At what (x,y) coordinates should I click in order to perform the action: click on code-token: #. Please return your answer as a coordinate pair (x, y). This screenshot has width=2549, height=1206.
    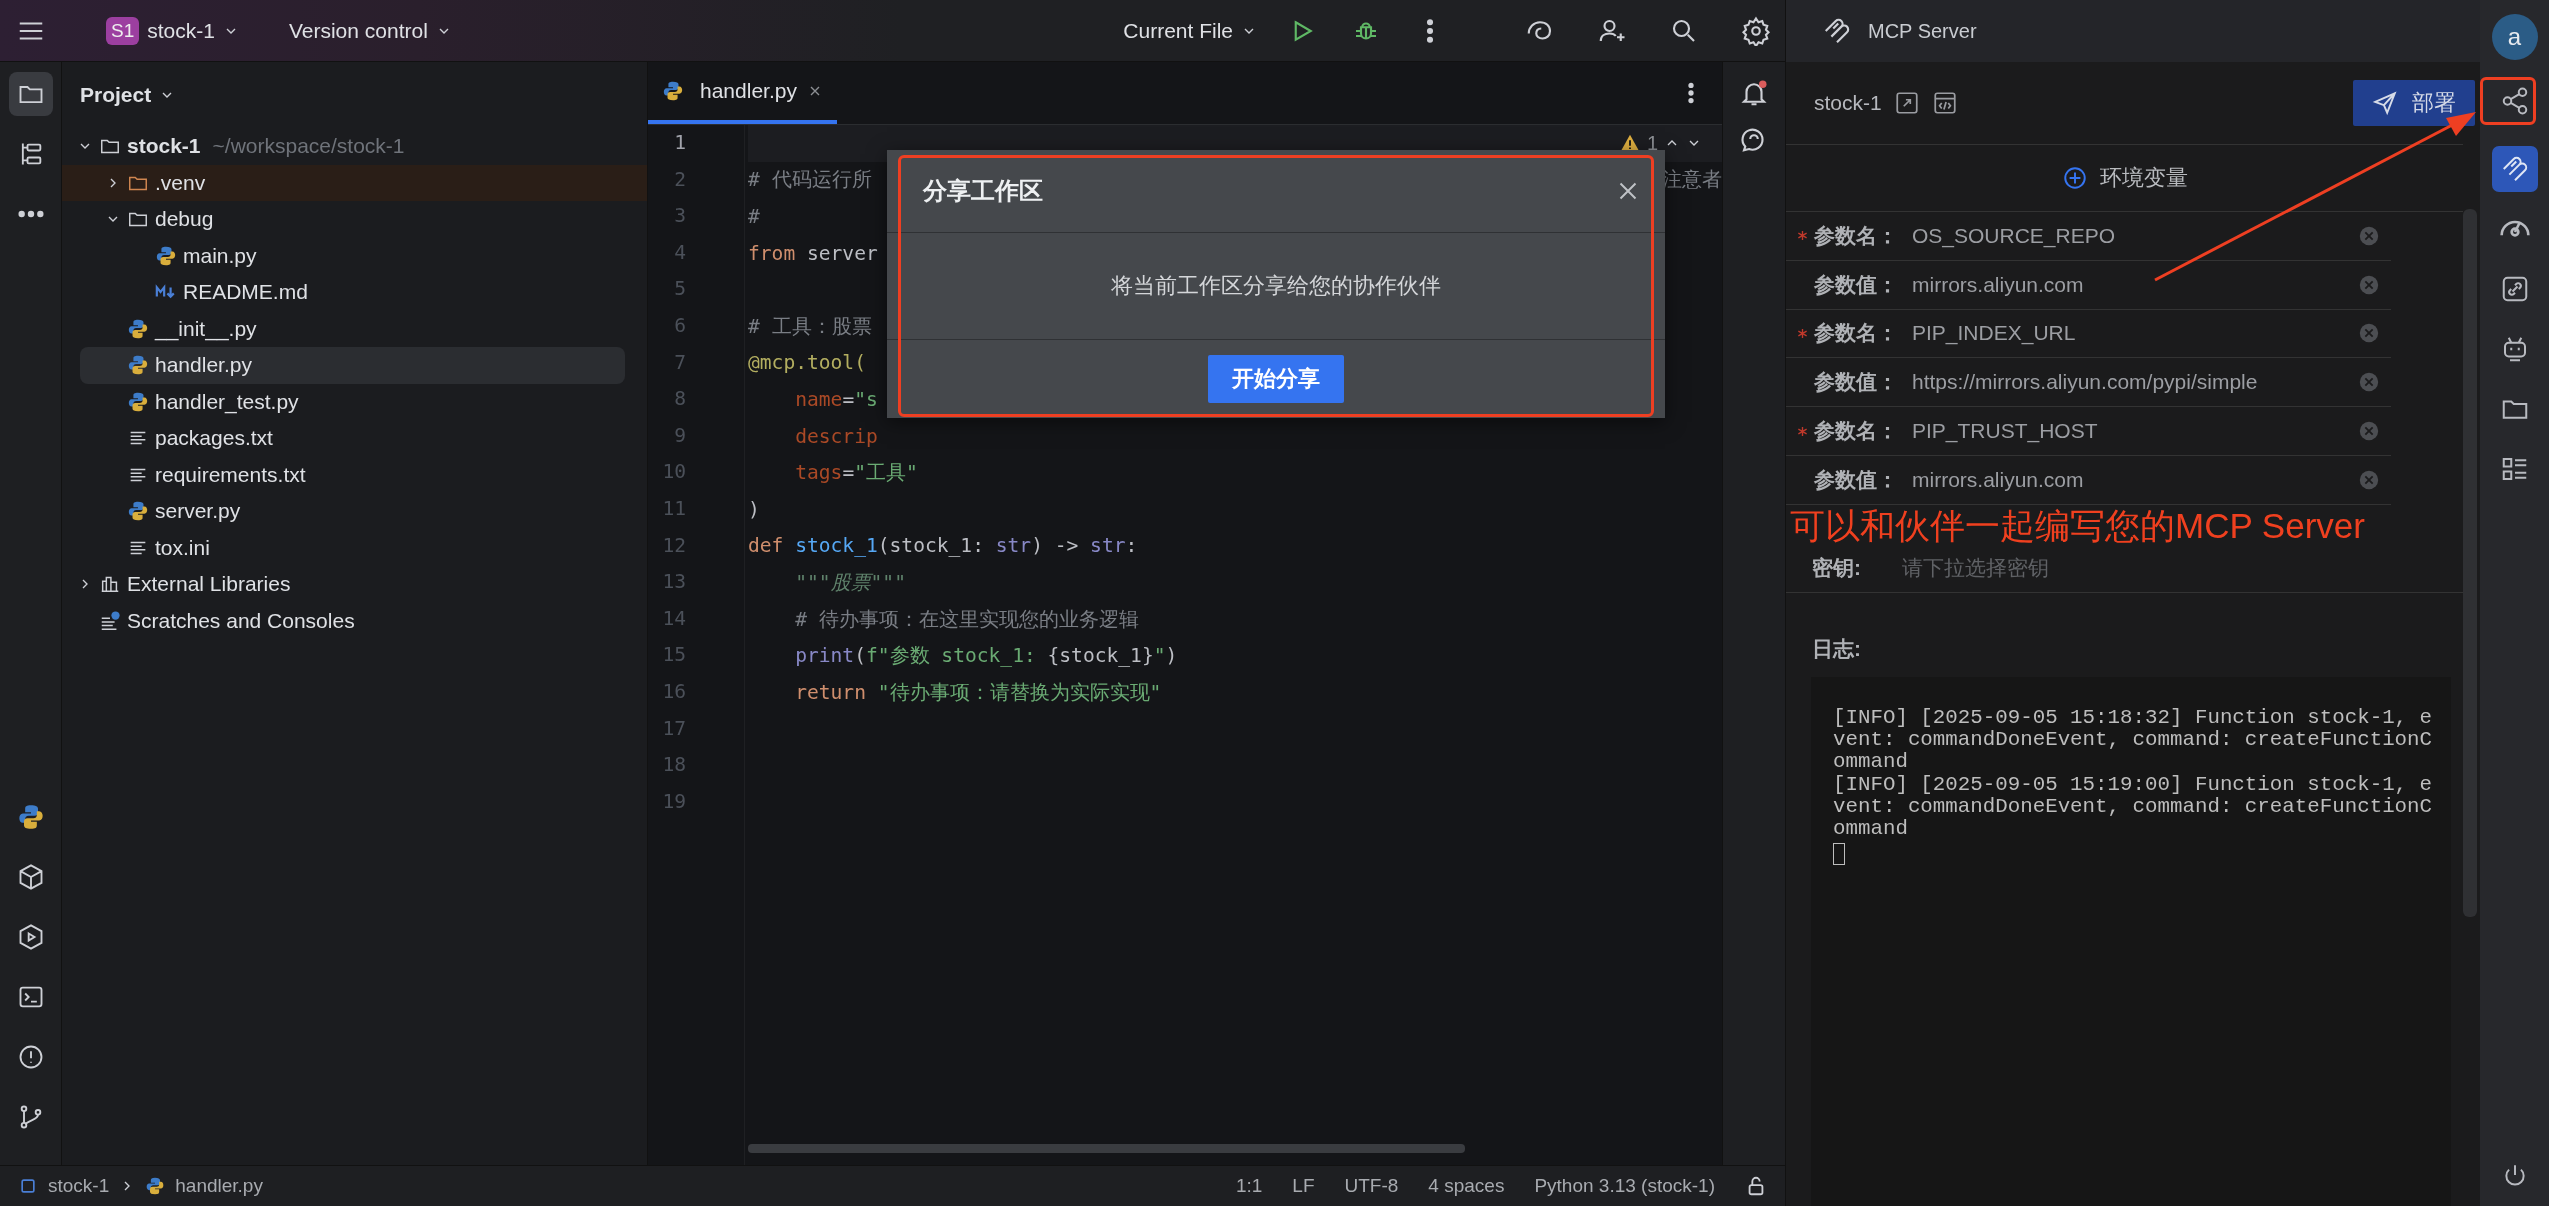
    Looking at the image, I should click on (754, 216).